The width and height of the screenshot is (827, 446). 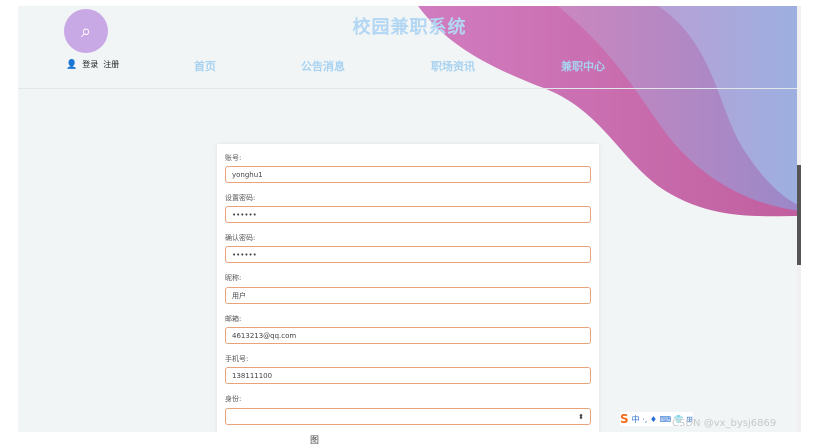 What do you see at coordinates (237, 359) in the screenshot?
I see `phone-label: 手机号:` at bounding box center [237, 359].